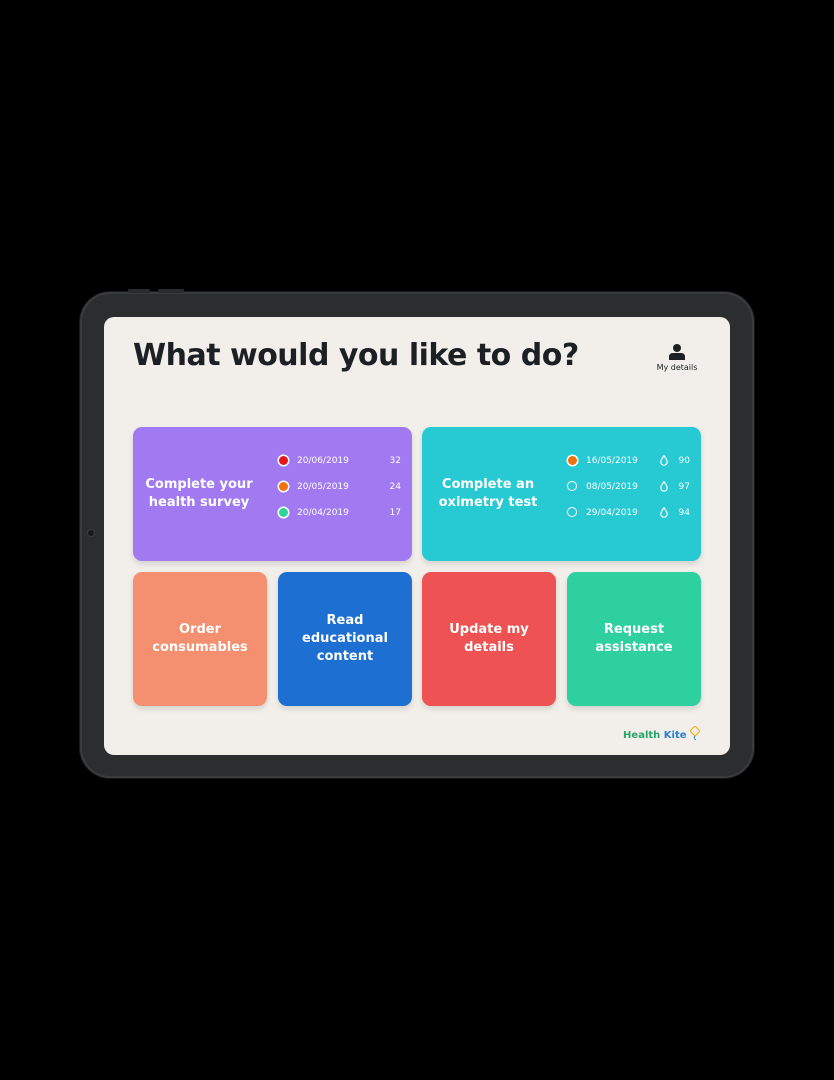 This screenshot has height=1080, width=834. I want to click on request-assistance-label: Request assistance, so click(634, 638).